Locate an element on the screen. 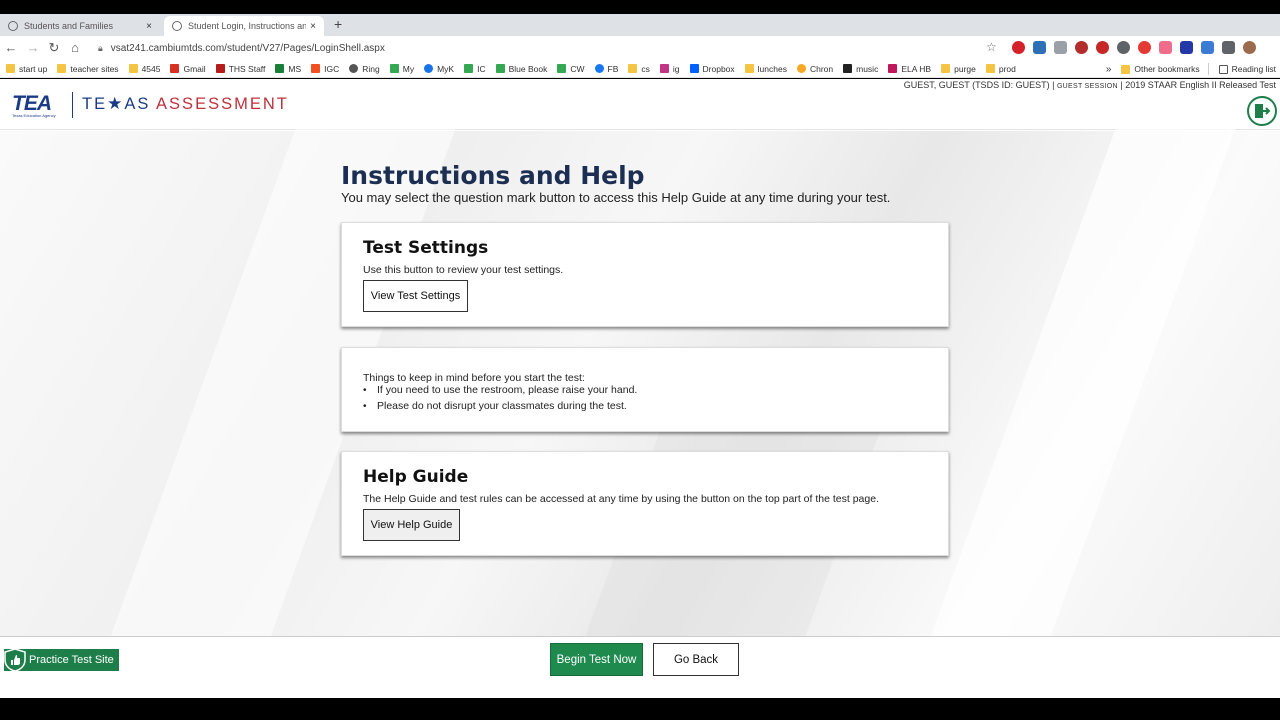 The height and width of the screenshot is (720, 1280). c-extension-icon is located at coordinates (1186, 47).